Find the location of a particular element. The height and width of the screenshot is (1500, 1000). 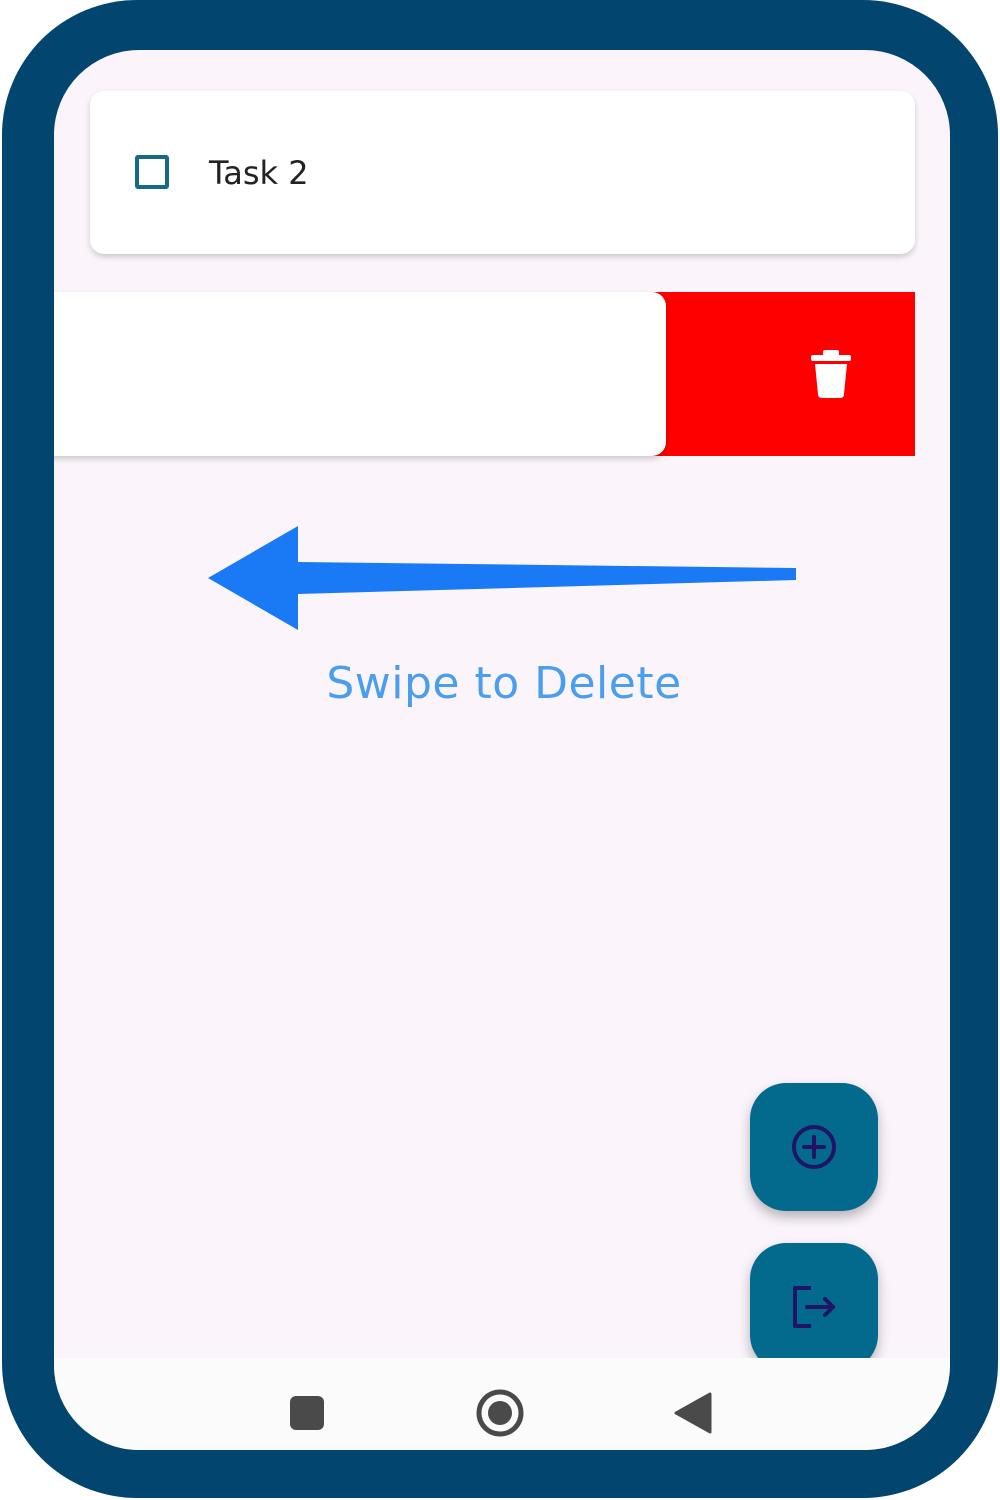

swiped-task-card is located at coordinates (360, 374).